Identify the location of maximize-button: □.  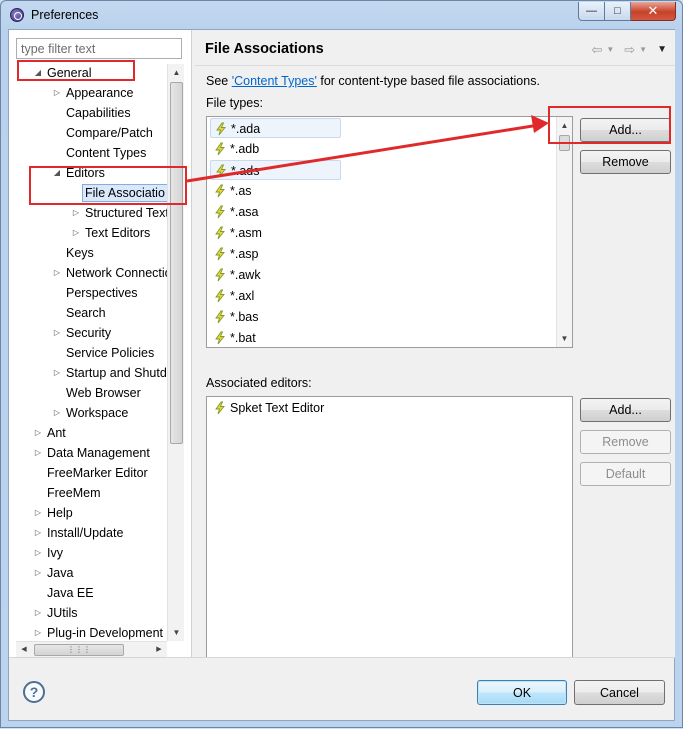
(618, 11).